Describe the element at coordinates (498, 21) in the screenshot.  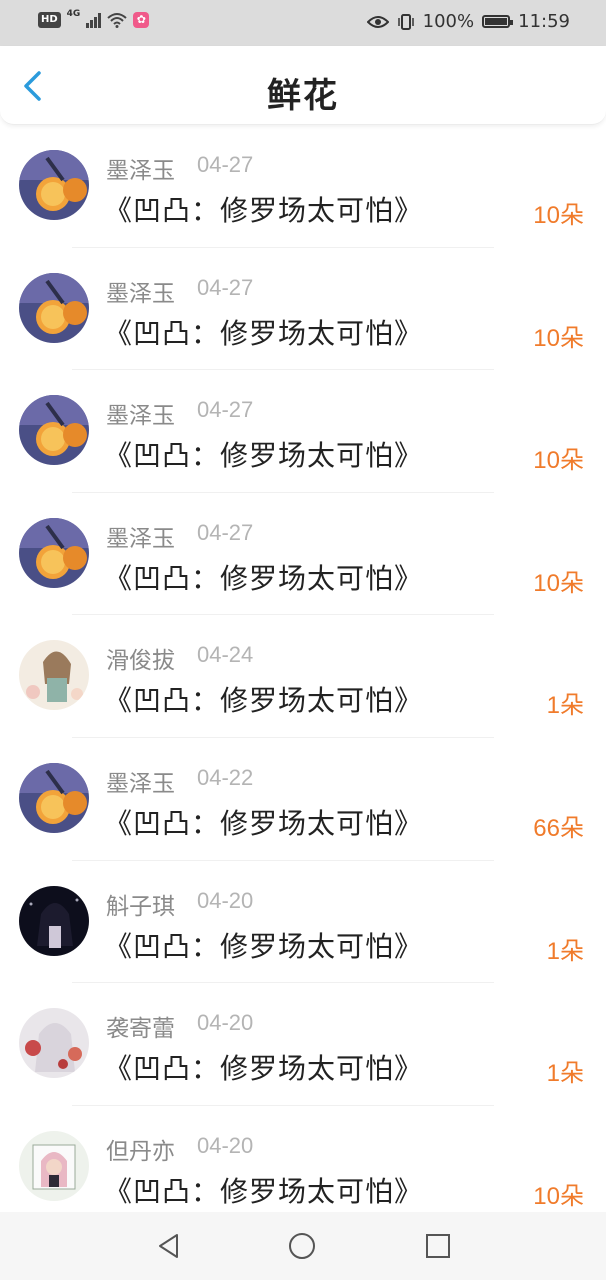
I see `battery-icon` at that location.